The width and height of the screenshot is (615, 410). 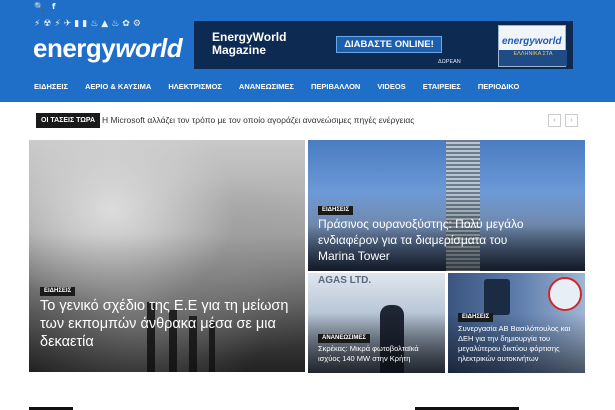 What do you see at coordinates (345, 280) in the screenshot?
I see `background-sign-text: AGAS LTD.` at bounding box center [345, 280].